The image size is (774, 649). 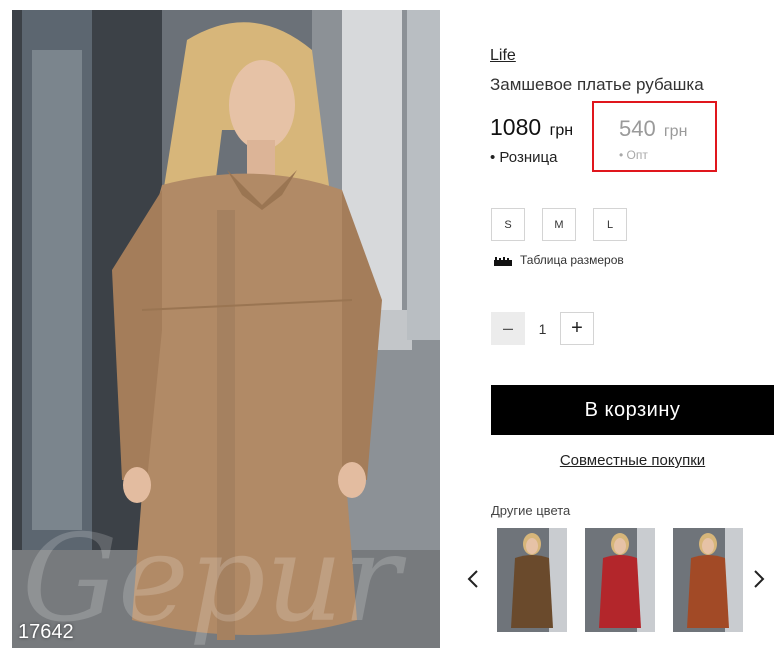 I want to click on joint-purchase-link: Совместные покупки, so click(x=632, y=460).